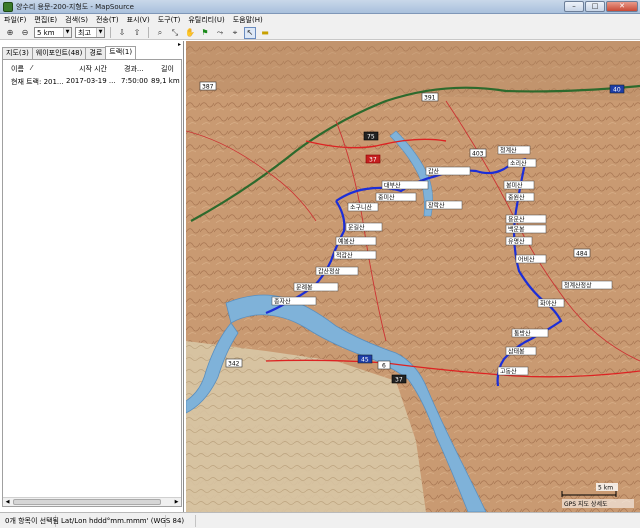 This screenshot has width=640, height=528. I want to click on svg-text: 갑산정상, so click(329, 272).